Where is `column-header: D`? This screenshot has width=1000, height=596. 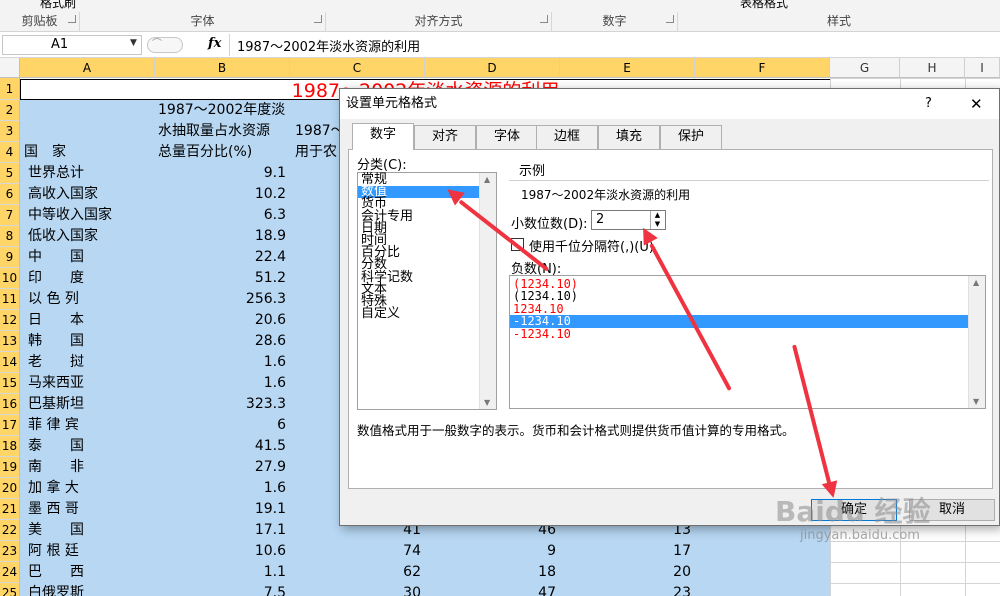 column-header: D is located at coordinates (492, 68).